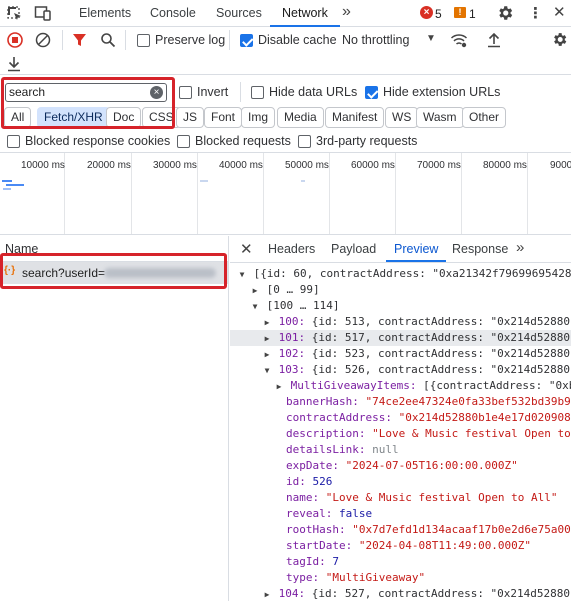 Image resolution: width=571 pixels, height=601 pixels. I want to click on network-settings-gear-icon, so click(559, 39).